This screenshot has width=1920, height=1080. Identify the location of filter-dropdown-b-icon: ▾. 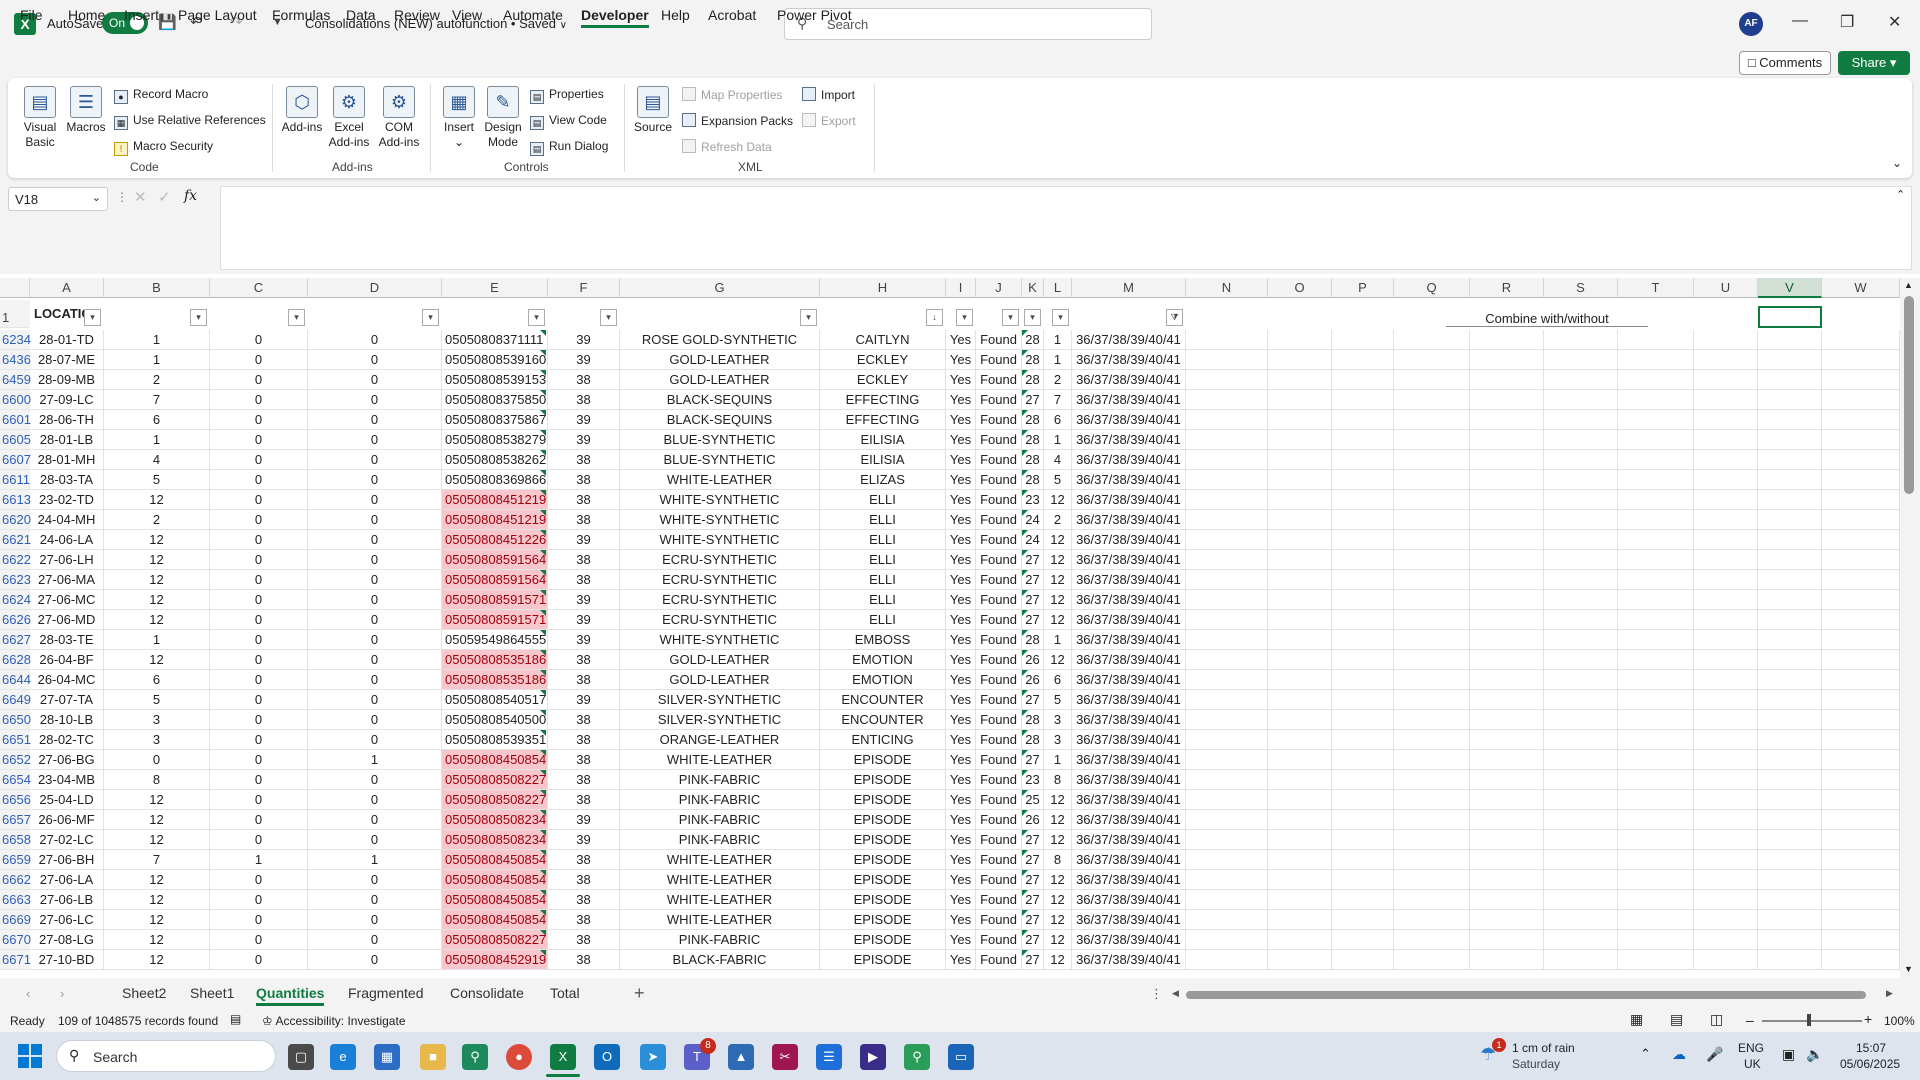
(198, 317).